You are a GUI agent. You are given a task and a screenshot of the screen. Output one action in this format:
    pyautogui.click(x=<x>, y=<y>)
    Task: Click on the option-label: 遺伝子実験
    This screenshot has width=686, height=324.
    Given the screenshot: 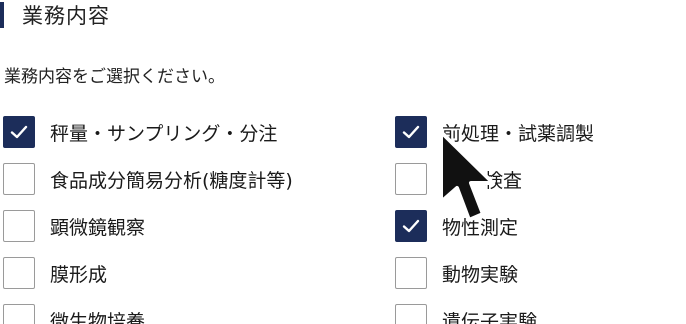 What is the action you would take?
    pyautogui.click(x=490, y=317)
    